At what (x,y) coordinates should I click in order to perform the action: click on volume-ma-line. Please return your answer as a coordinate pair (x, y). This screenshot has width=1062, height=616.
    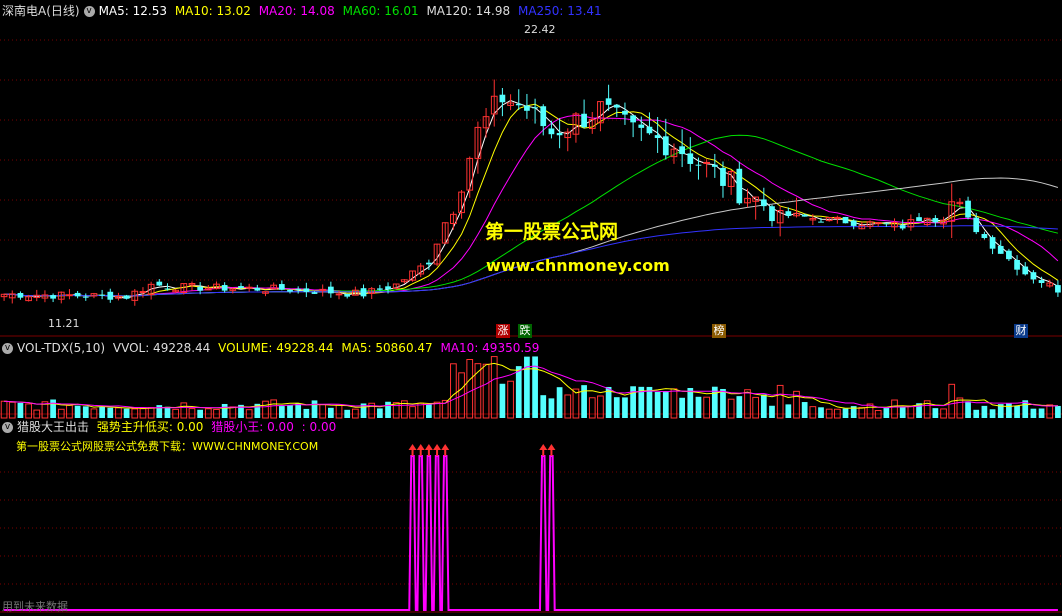
    Looking at the image, I should click on (531, 385).